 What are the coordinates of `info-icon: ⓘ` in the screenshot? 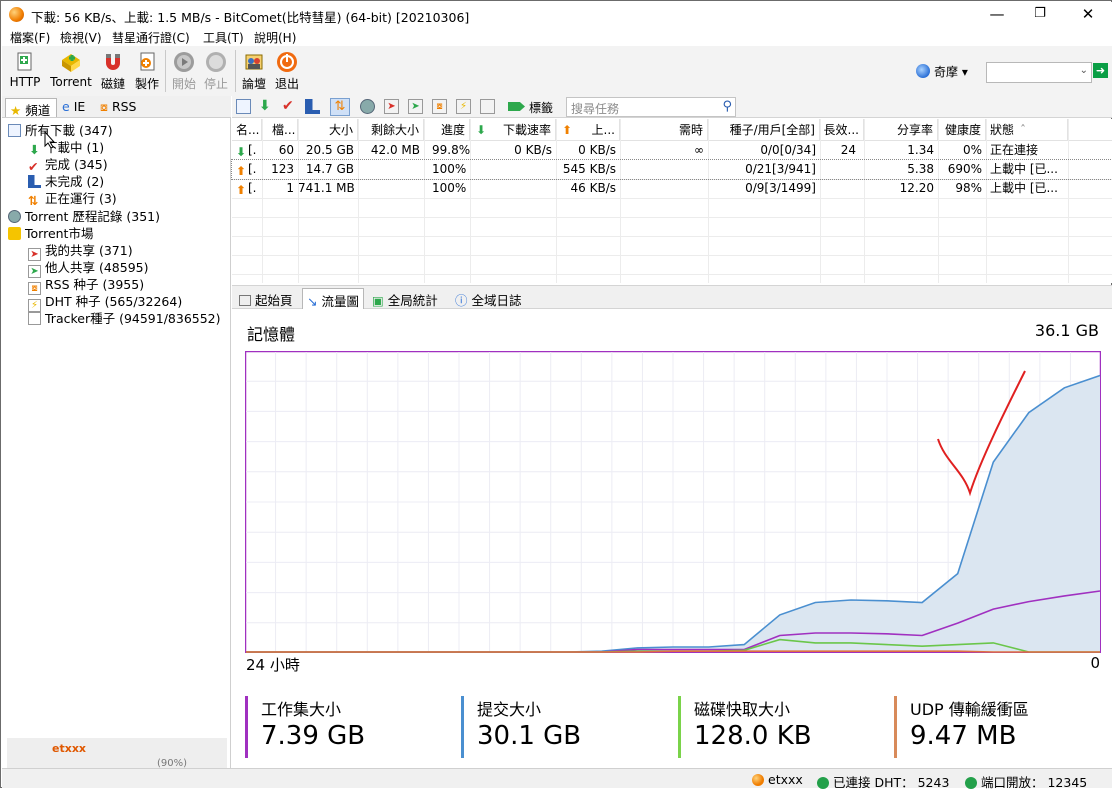 It's located at (461, 300).